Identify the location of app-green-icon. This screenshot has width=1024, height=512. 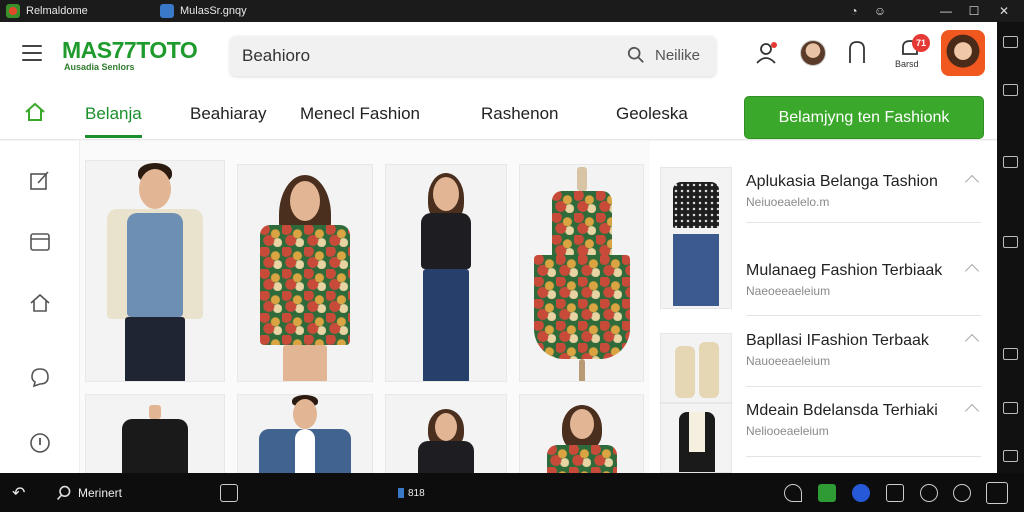
(827, 493).